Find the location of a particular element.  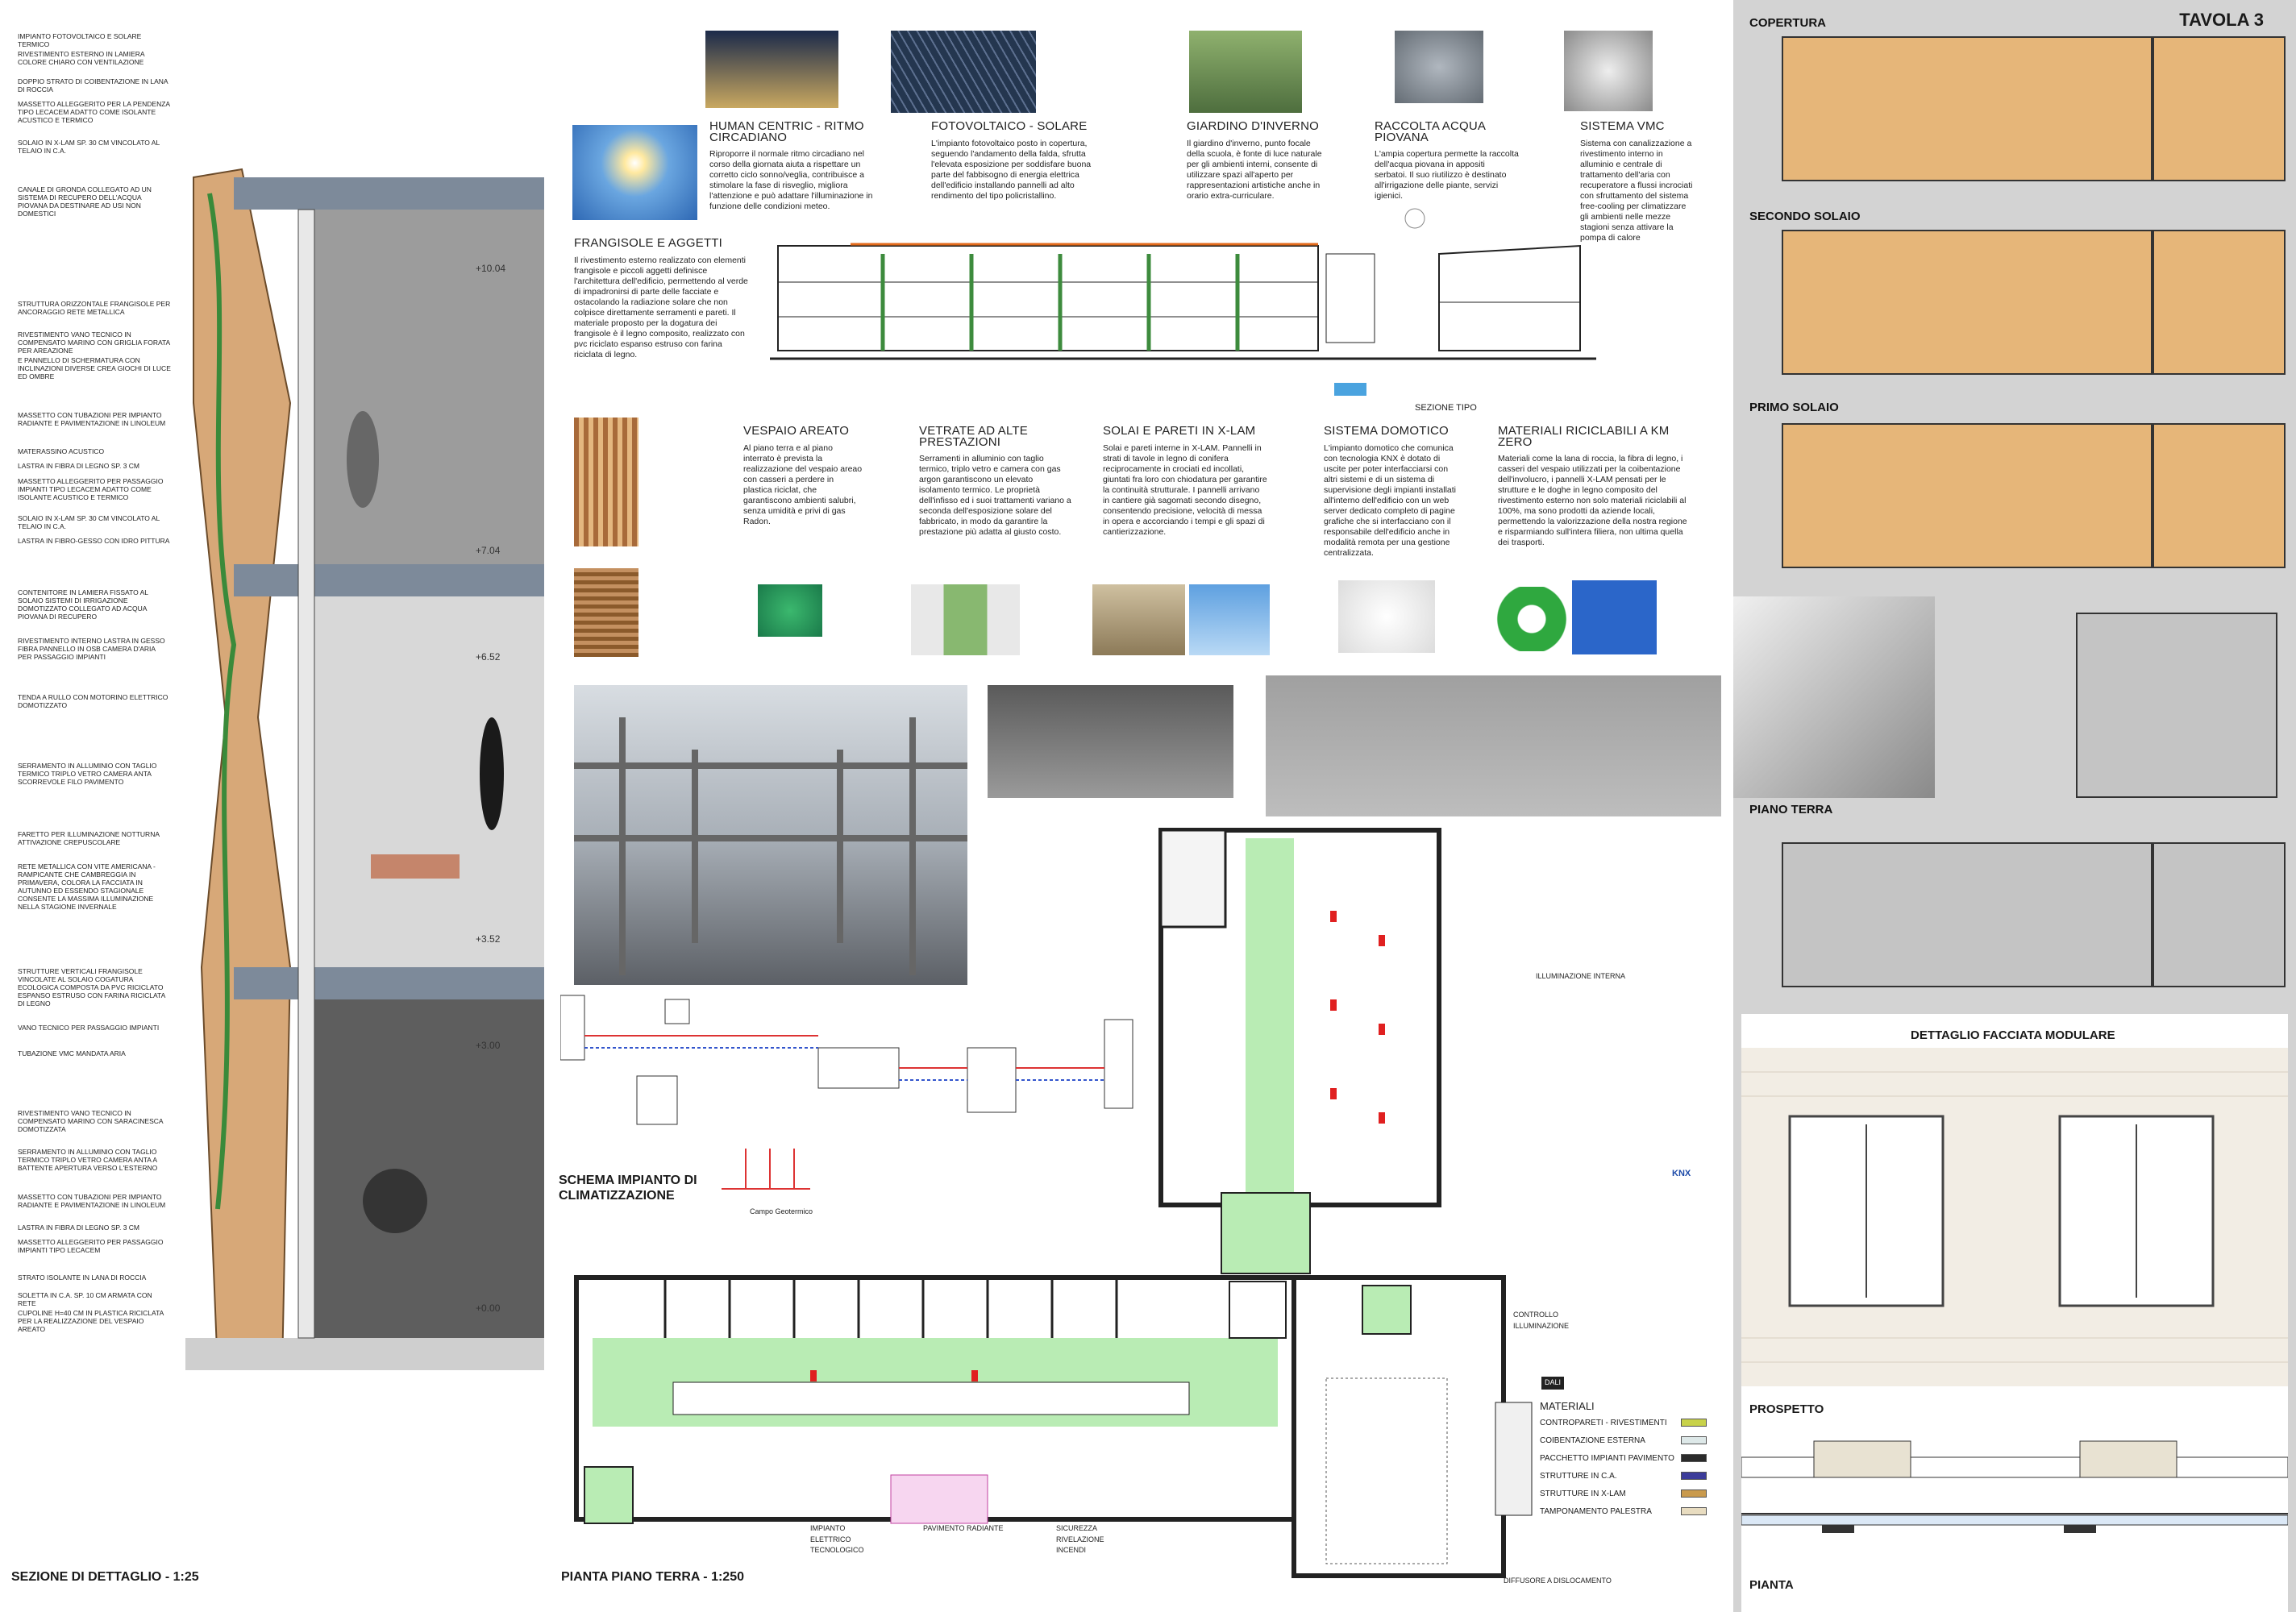

facade-detail-title: DETTAGLIO FACCIATA MODULARE is located at coordinates (2013, 1035).